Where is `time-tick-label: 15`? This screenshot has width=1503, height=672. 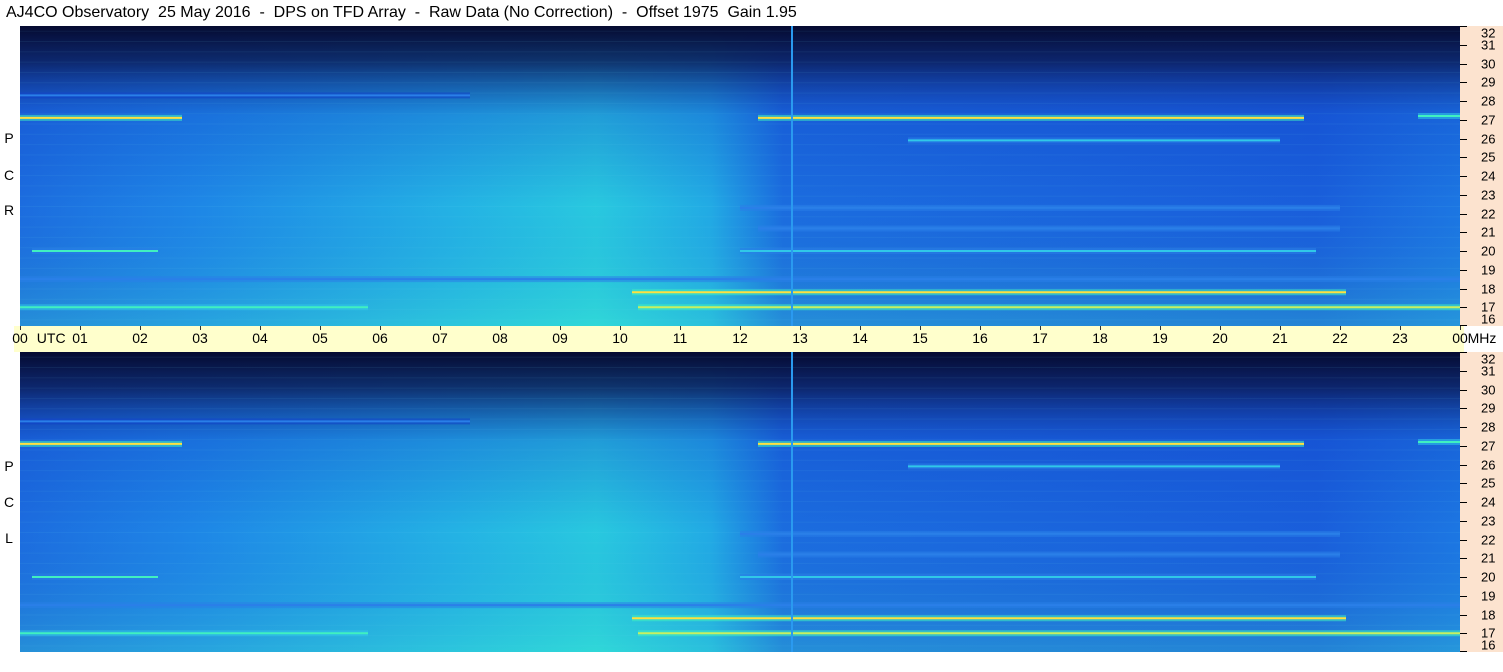 time-tick-label: 15 is located at coordinates (920, 338).